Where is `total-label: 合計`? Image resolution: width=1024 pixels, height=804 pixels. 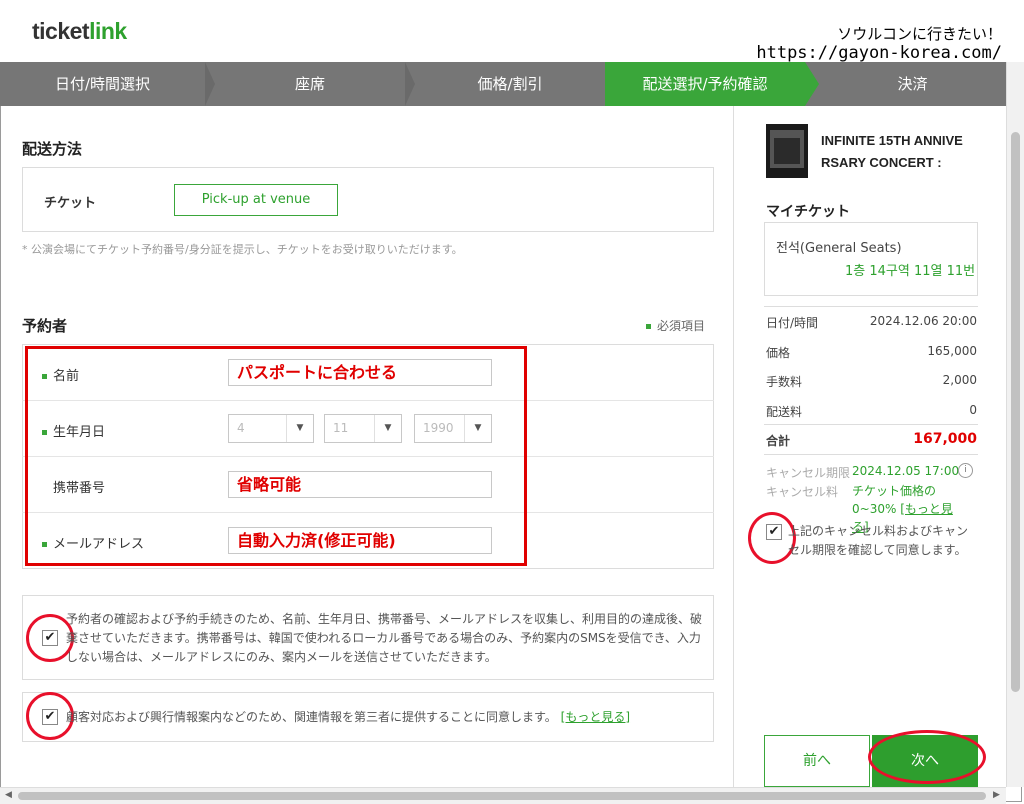
total-label: 合計 is located at coordinates (778, 441).